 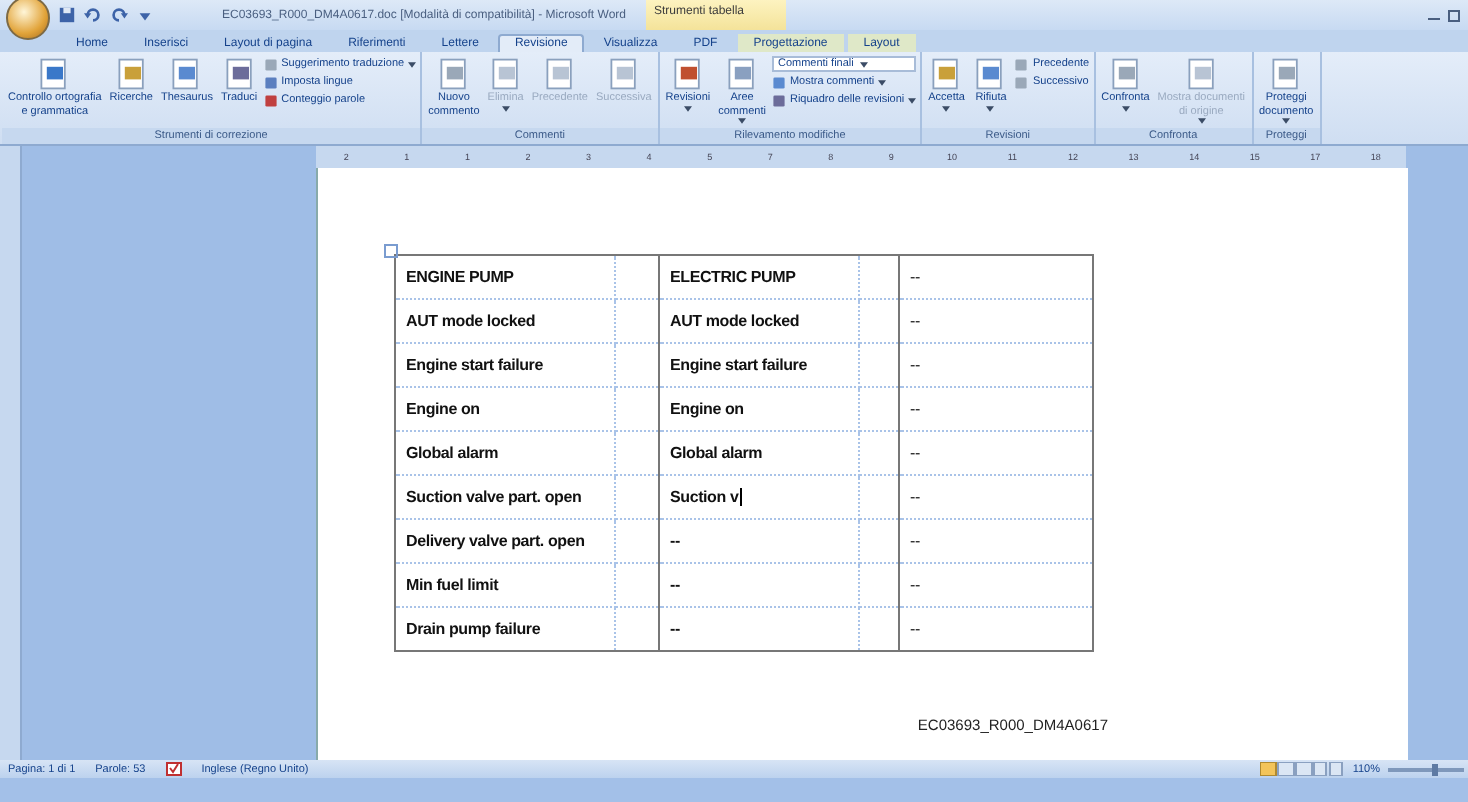 What do you see at coordinates (1302, 769) in the screenshot?
I see `view-buttons-icon` at bounding box center [1302, 769].